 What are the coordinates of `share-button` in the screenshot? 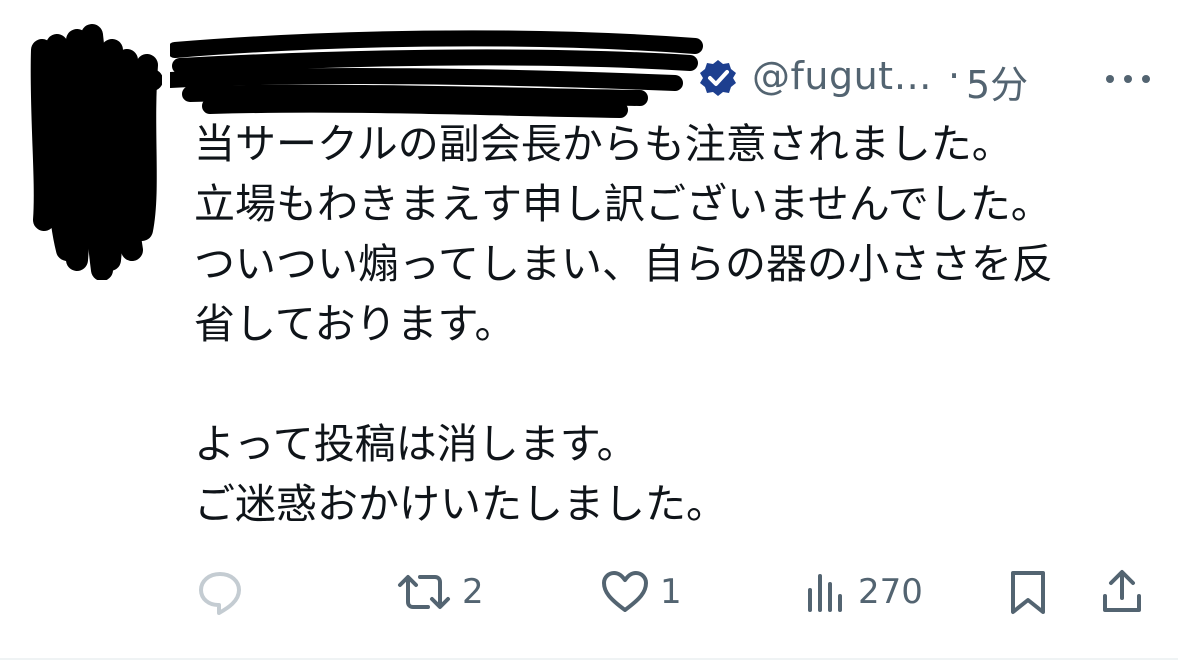 It's located at (1122, 592).